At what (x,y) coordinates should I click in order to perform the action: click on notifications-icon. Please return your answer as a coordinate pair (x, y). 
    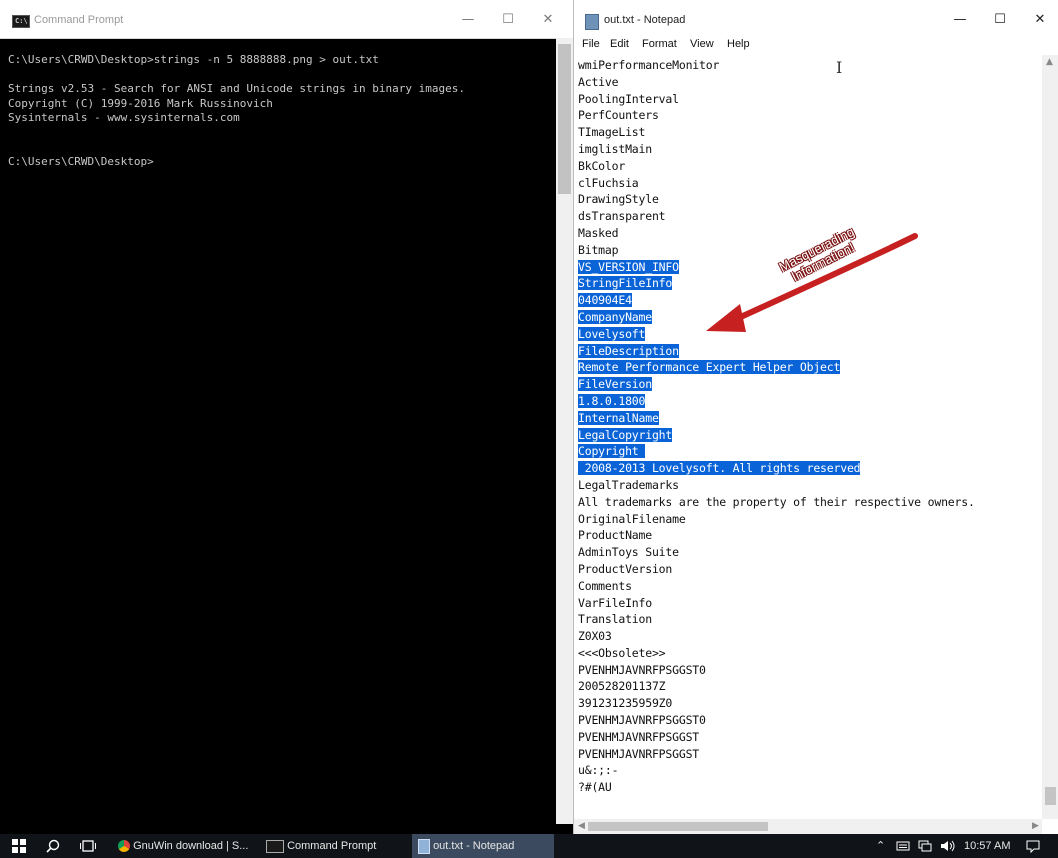
    Looking at the image, I should click on (1033, 846).